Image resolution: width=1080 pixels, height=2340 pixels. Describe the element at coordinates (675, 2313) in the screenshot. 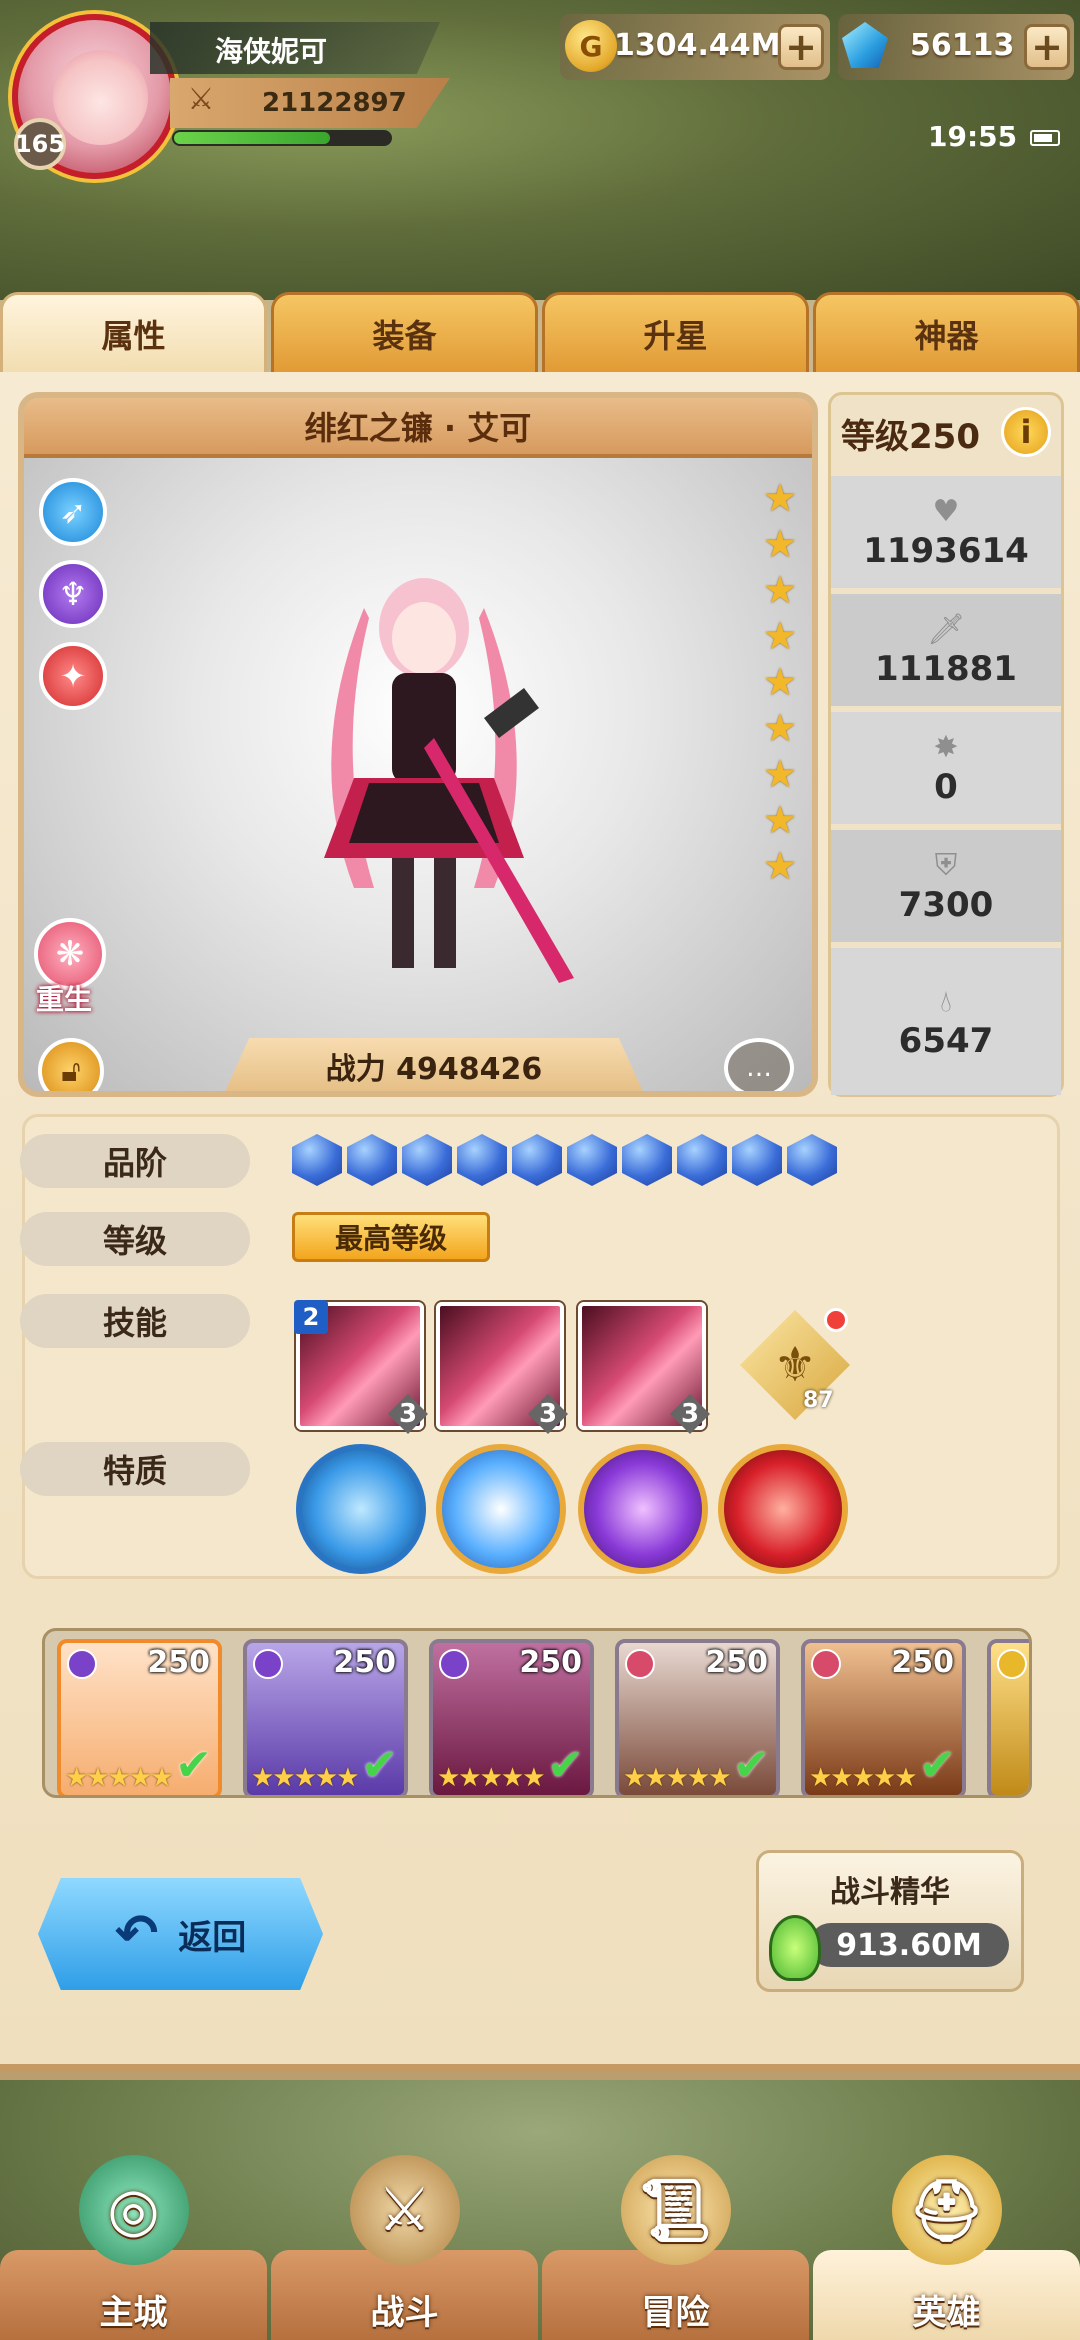

I see `nav-label: 冒险` at that location.